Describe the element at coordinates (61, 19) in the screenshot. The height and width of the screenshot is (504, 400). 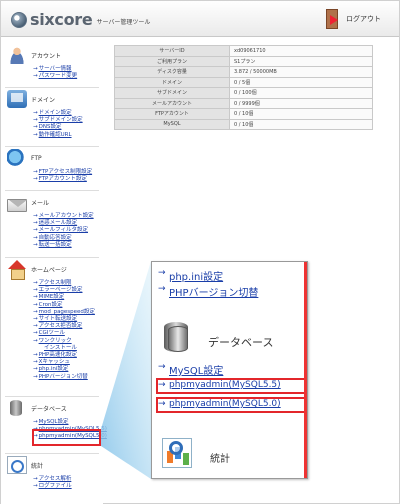
I see `logo-text: sixcore` at that location.